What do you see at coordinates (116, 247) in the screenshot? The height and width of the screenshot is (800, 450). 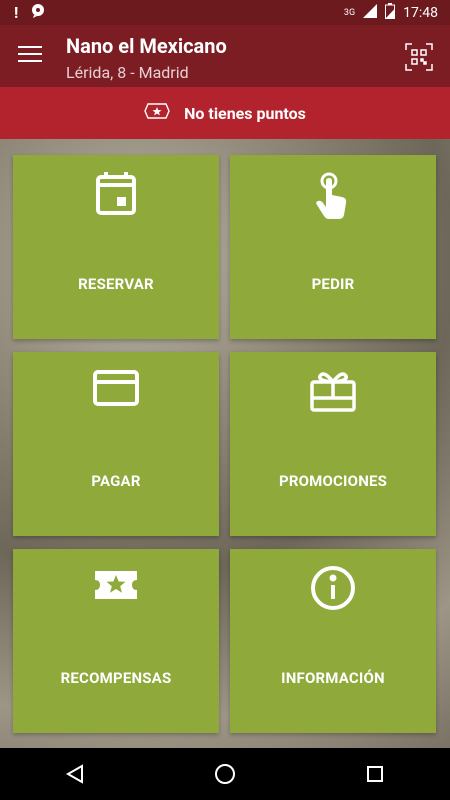 I see `tile-reservar: RESERVAR` at bounding box center [116, 247].